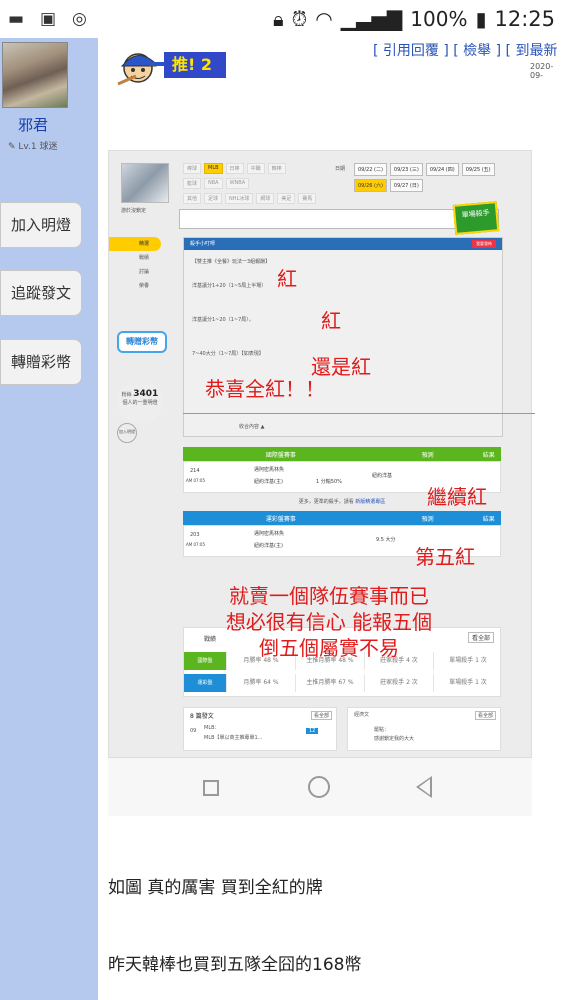 The width and height of the screenshot is (563, 1000). I want to click on screenshot-menu-item: 榮譽, so click(144, 286).